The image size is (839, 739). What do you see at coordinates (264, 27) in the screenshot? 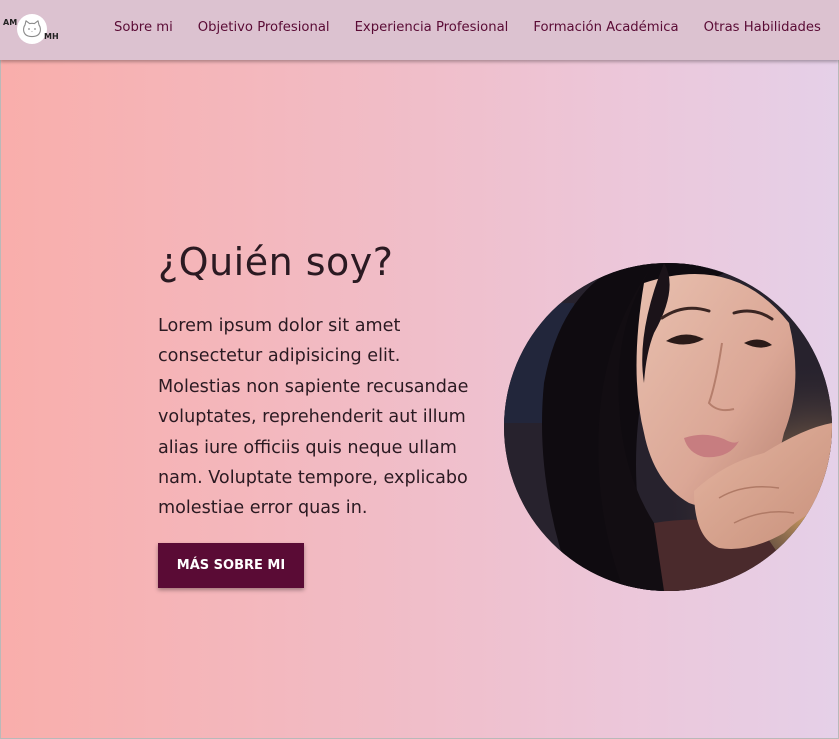
I see `nav-link-objetivo-profesional: Objetivo Profesional` at bounding box center [264, 27].